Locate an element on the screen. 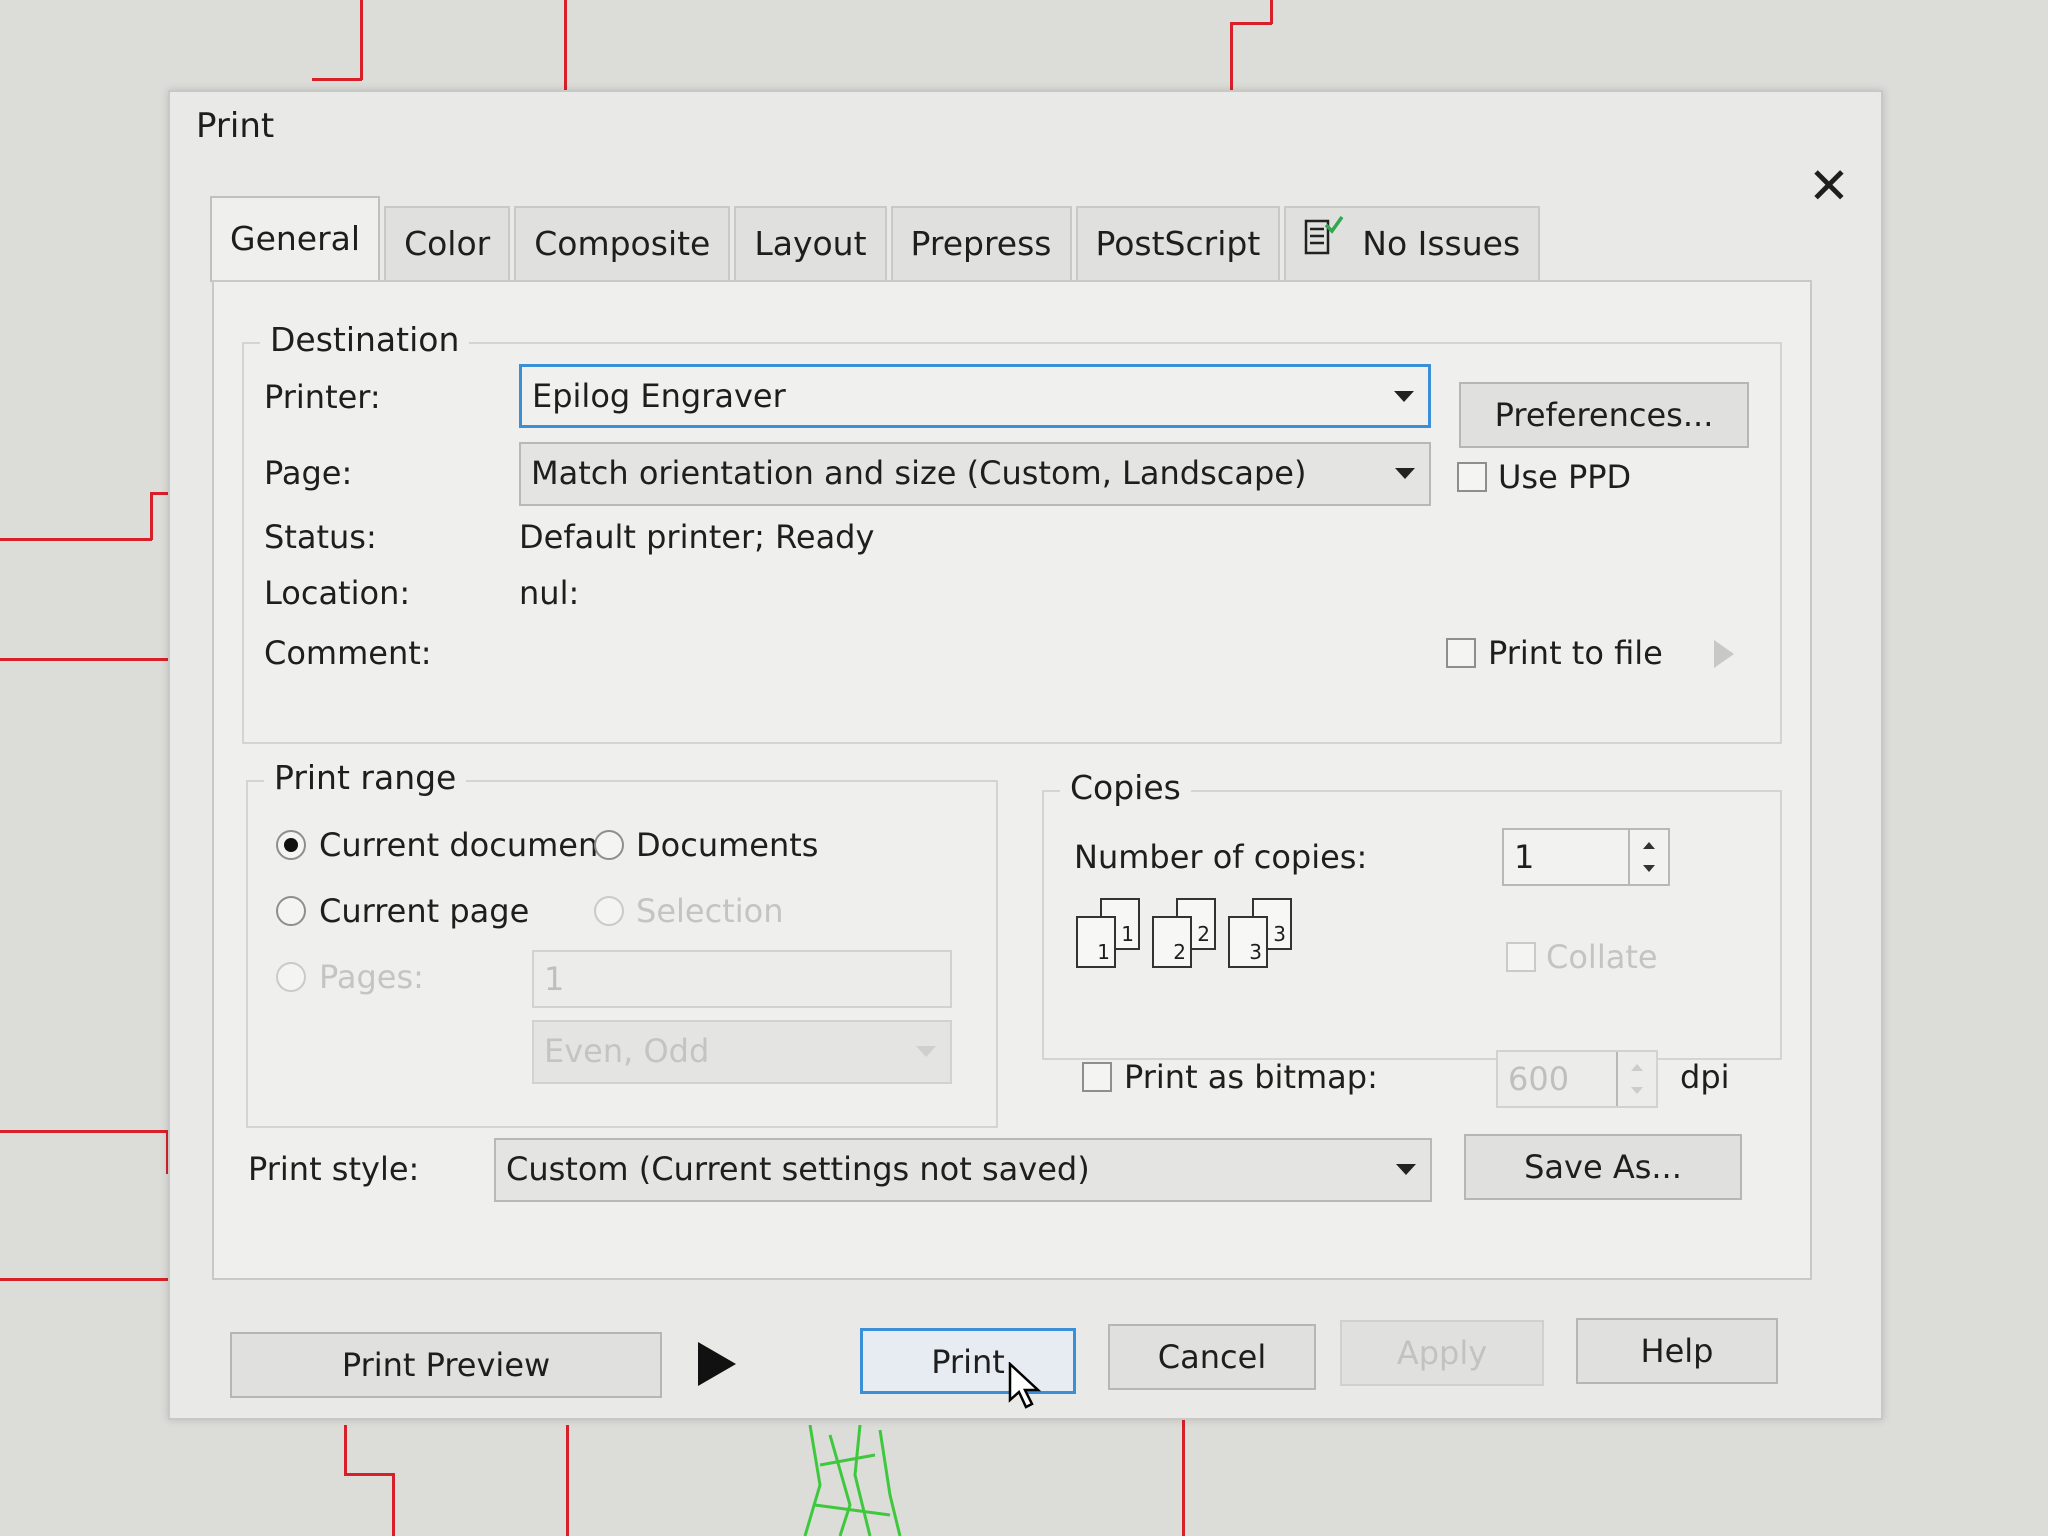 The height and width of the screenshot is (1536, 2048). comment-label: Comment: is located at coordinates (348, 653).